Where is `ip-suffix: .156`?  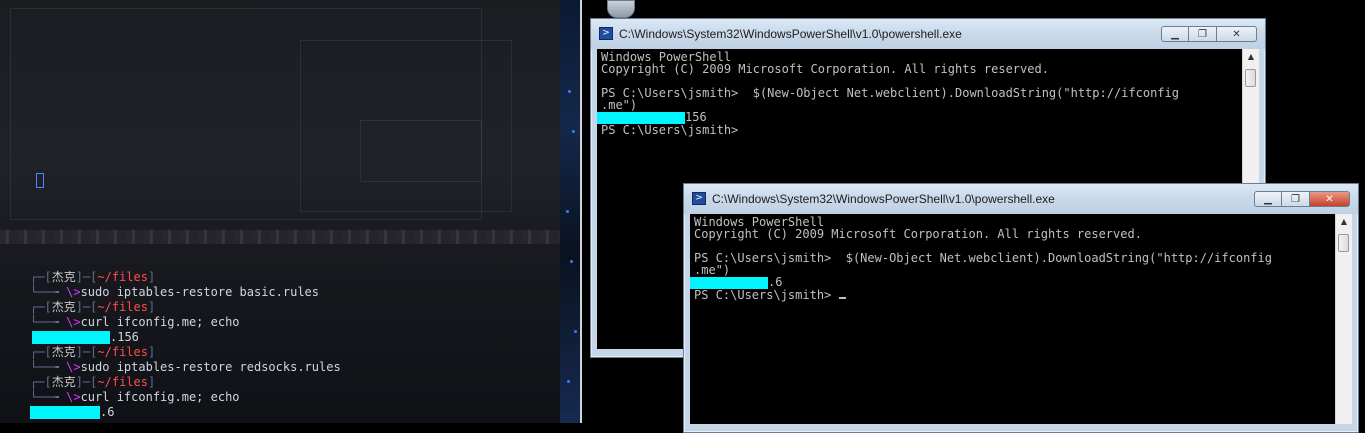
ip-suffix: .156 is located at coordinates (124, 337).